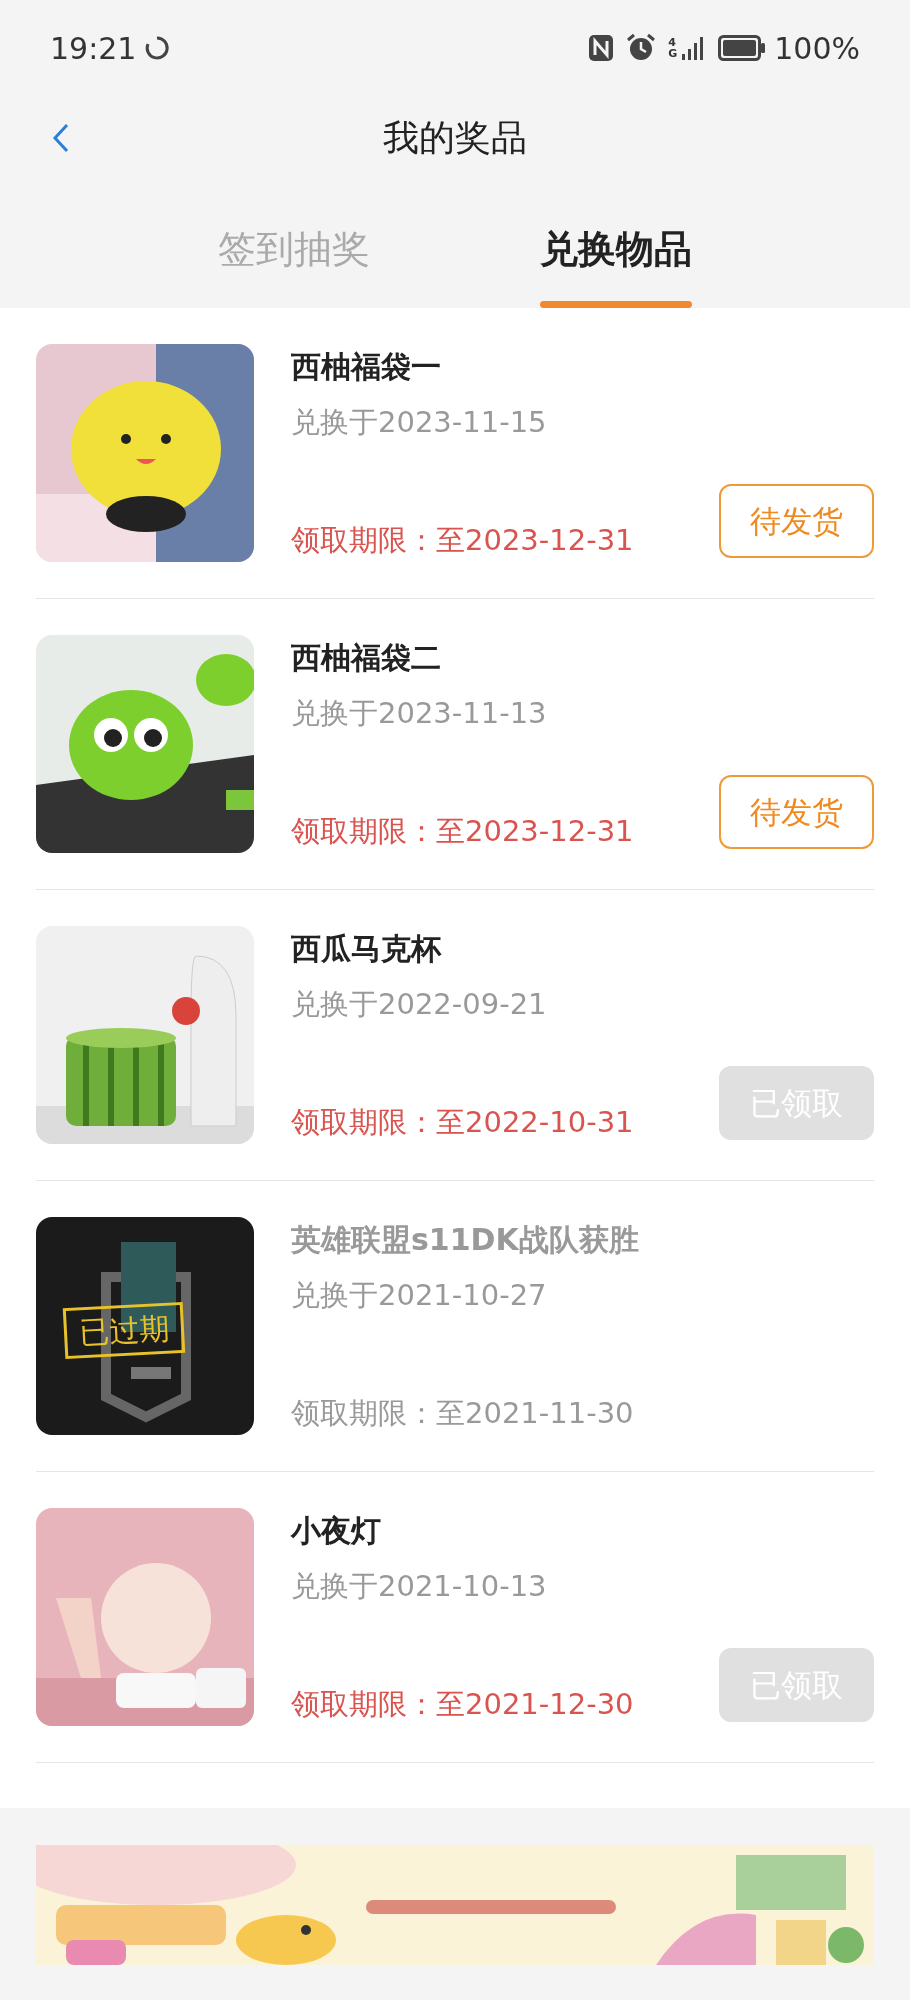 The image size is (910, 2000). Describe the element at coordinates (93, 48) in the screenshot. I see `status-time: 19:21` at that location.